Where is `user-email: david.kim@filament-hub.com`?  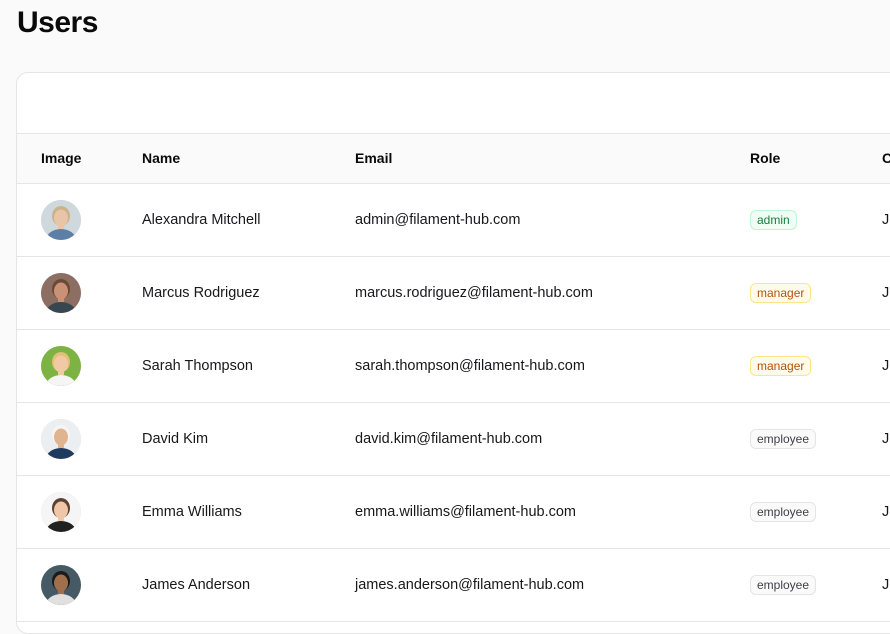
user-email: david.kim@filament-hub.com is located at coordinates (449, 439).